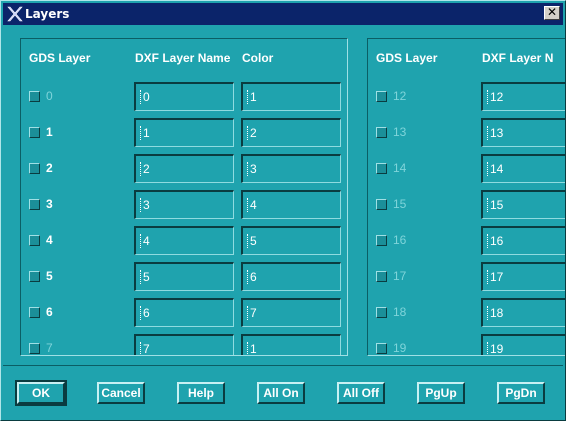 The image size is (566, 421). Describe the element at coordinates (400, 312) in the screenshot. I see `gds-layer-number: 18` at that location.